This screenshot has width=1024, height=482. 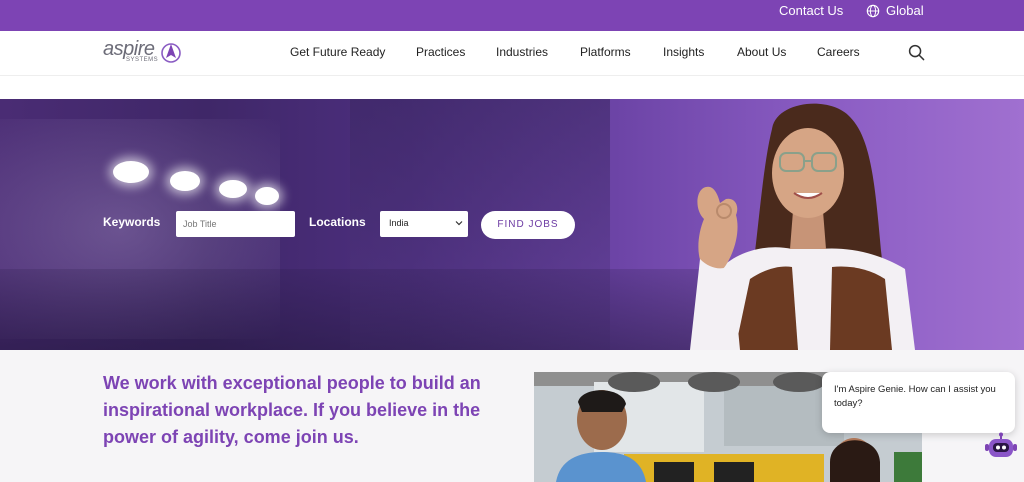 I want to click on nav-insights: Insights, so click(x=683, y=52).